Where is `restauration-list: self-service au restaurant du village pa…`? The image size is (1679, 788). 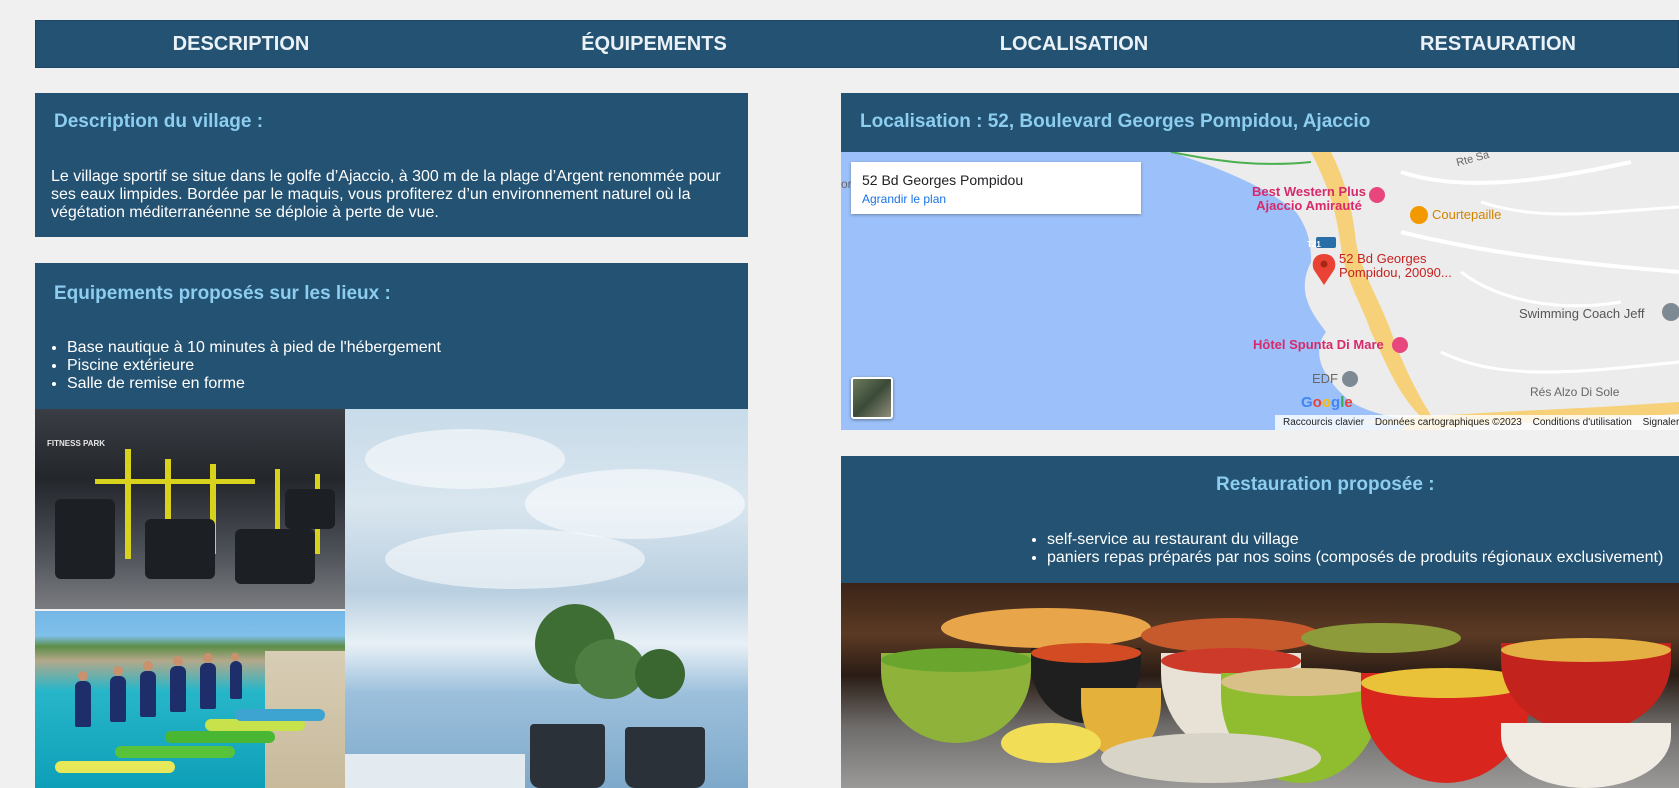
restauration-list: self-service au restaurant du village pa… is located at coordinates (1339, 549).